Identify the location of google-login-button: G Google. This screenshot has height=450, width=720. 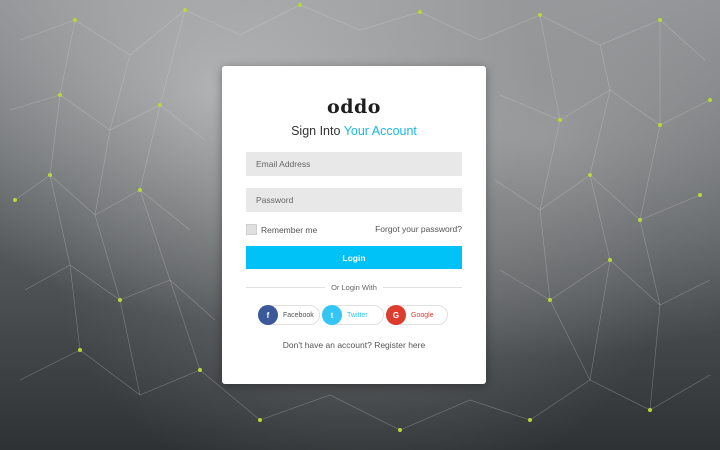
(417, 315).